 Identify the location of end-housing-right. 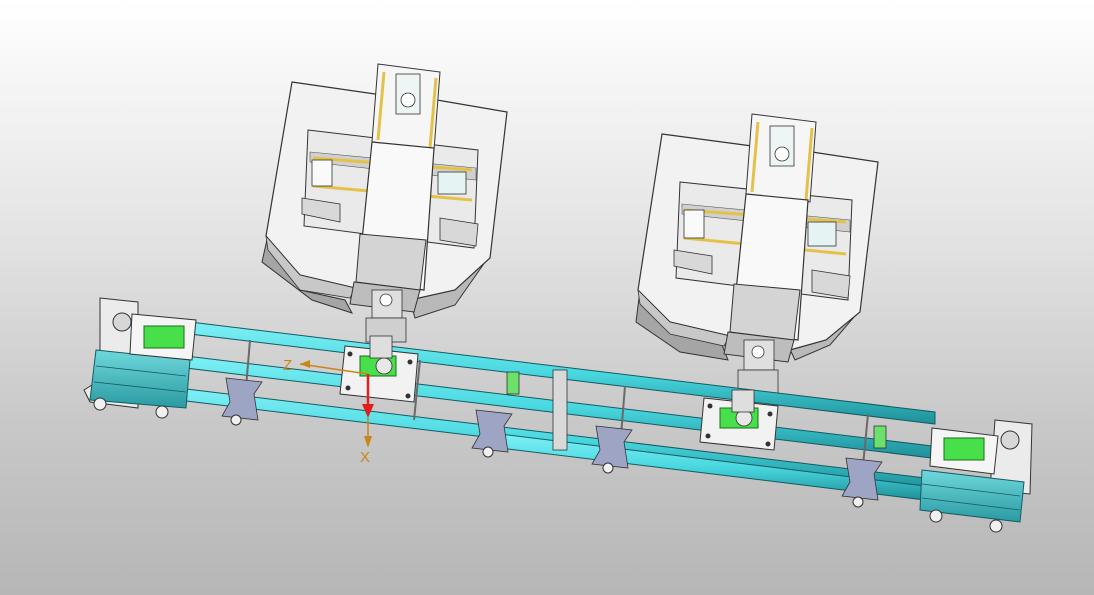
(976, 476).